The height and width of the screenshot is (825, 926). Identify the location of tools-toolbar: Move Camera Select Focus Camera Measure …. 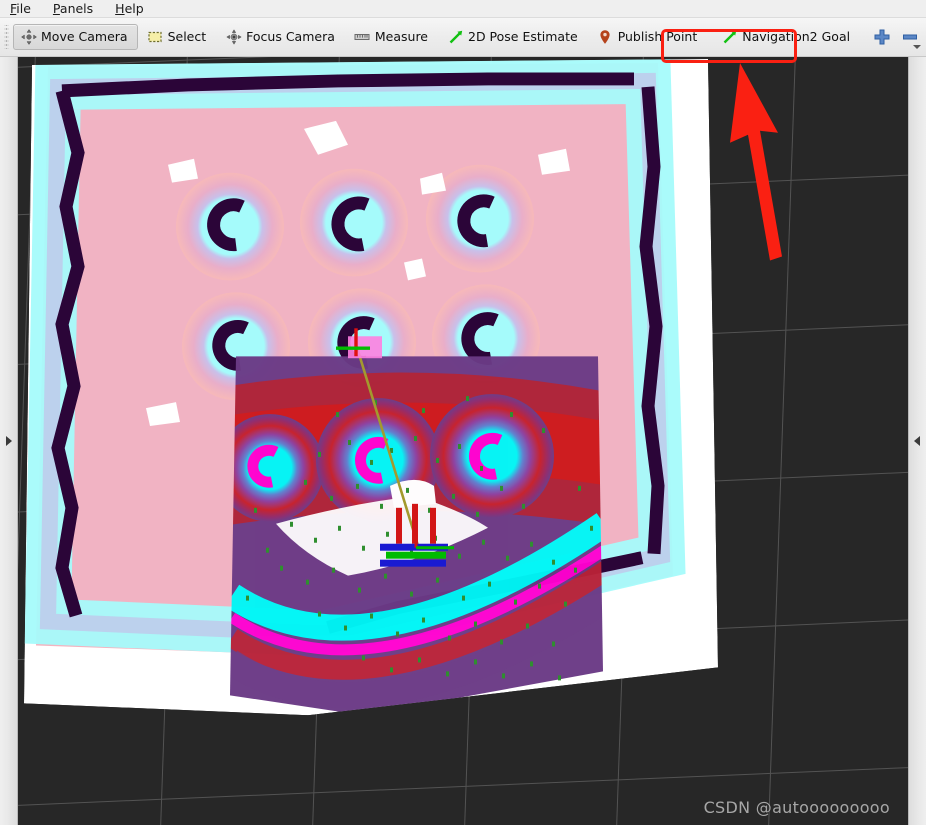
(463, 40).